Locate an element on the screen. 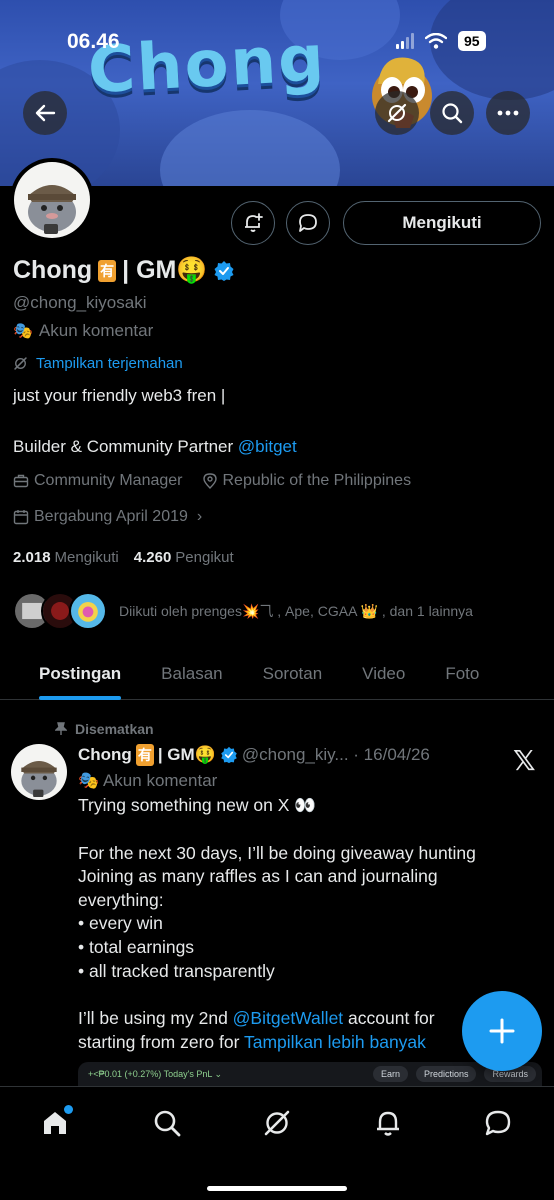 The width and height of the screenshot is (554, 1200). compose-post-button is located at coordinates (502, 1031).